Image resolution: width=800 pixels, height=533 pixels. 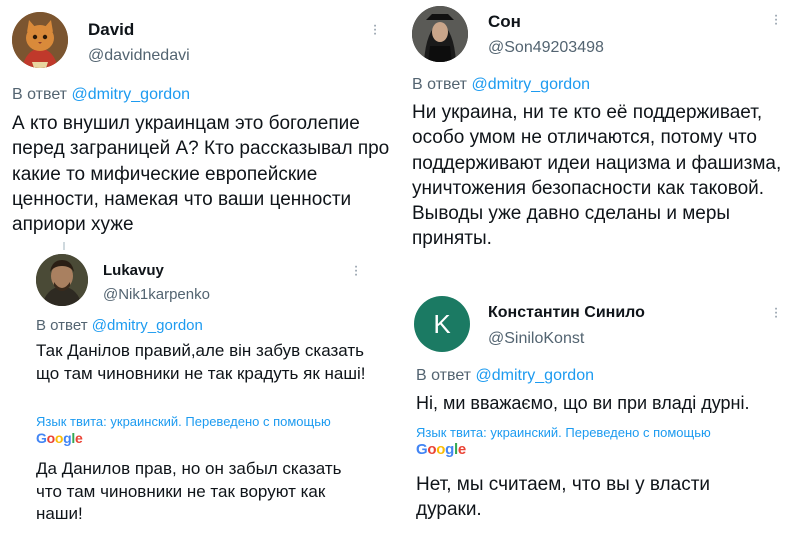 What do you see at coordinates (139, 56) in the screenshot?
I see `author-handle: @davidnedavi` at bounding box center [139, 56].